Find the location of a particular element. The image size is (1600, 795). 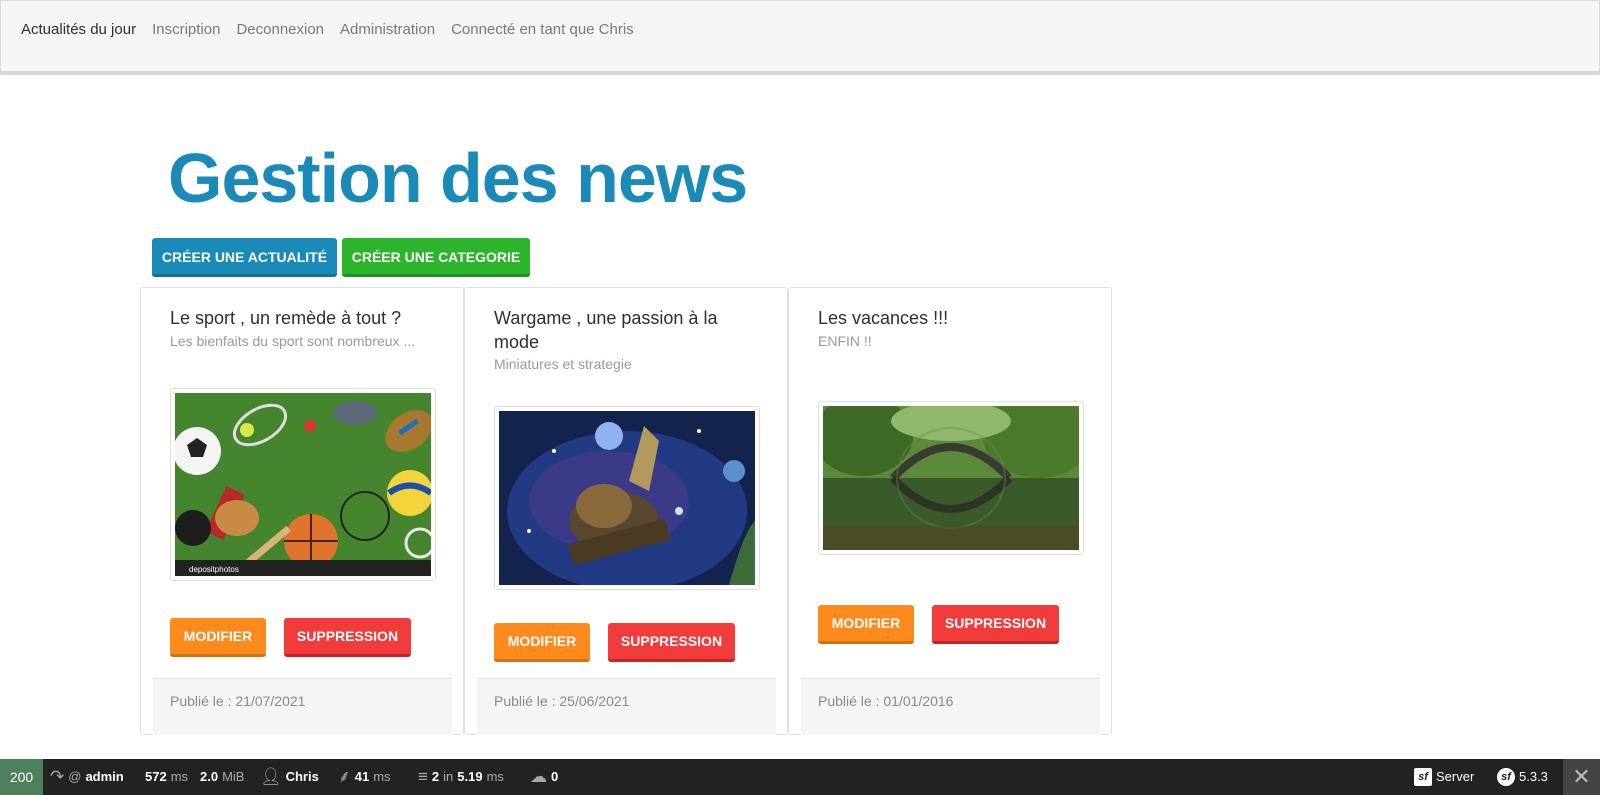

svg-text: depositphotos is located at coordinates (214, 569).